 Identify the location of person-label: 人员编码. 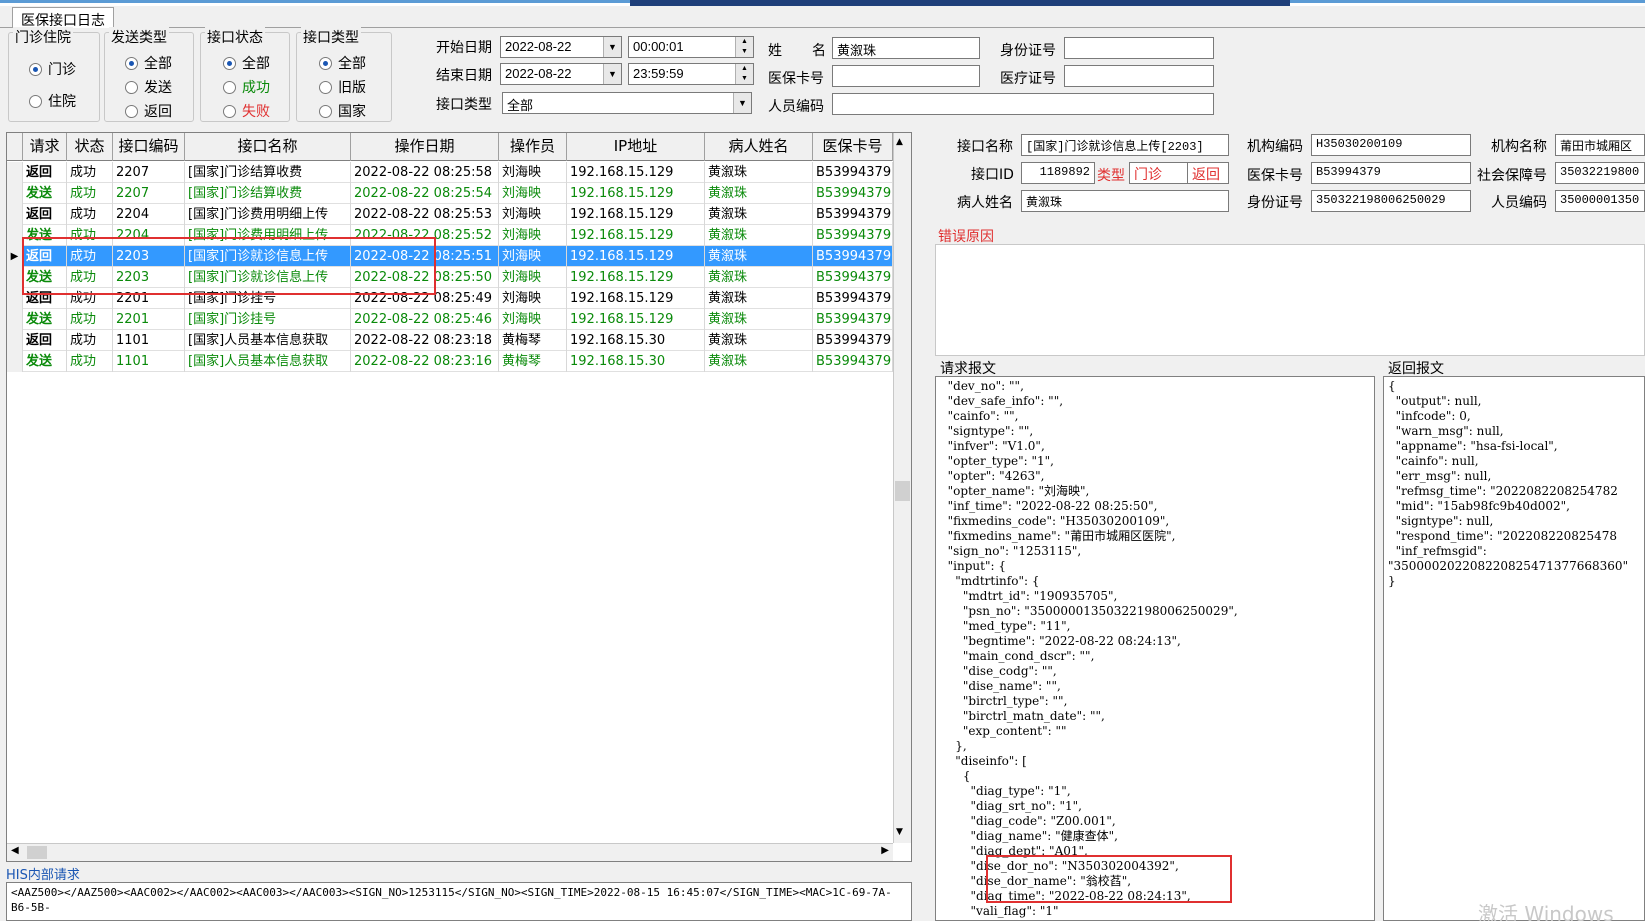
(1519, 203).